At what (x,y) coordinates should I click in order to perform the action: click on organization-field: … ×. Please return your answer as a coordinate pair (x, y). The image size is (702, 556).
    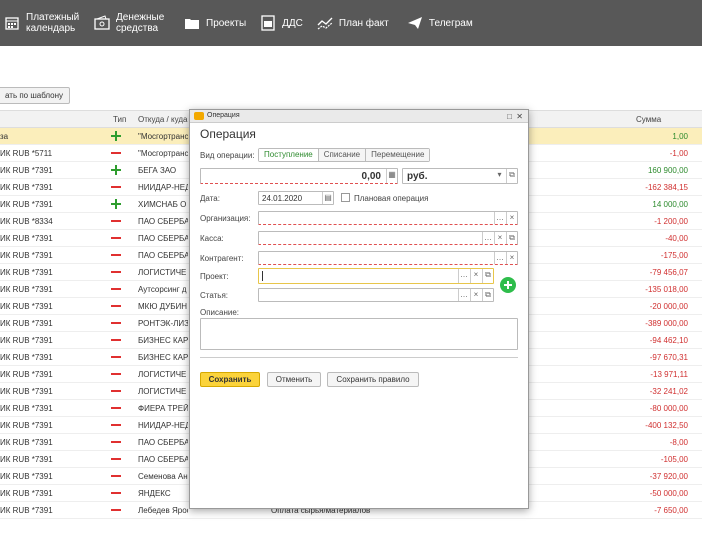
    Looking at the image, I should click on (388, 218).